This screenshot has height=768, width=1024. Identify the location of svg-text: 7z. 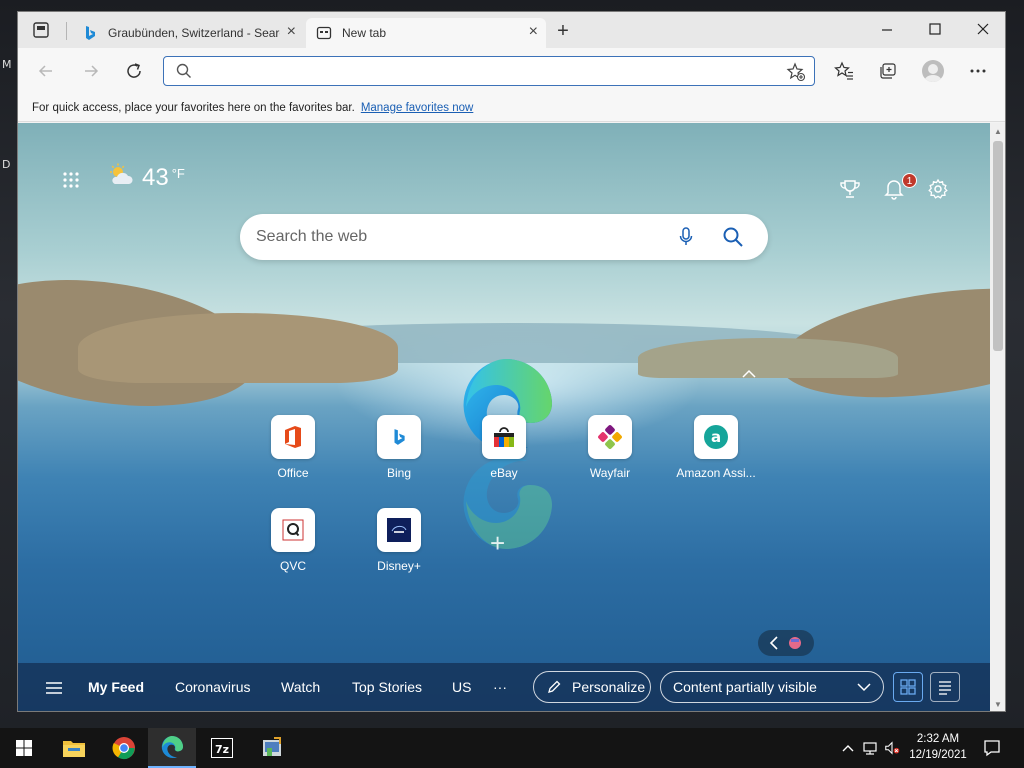
(222, 749).